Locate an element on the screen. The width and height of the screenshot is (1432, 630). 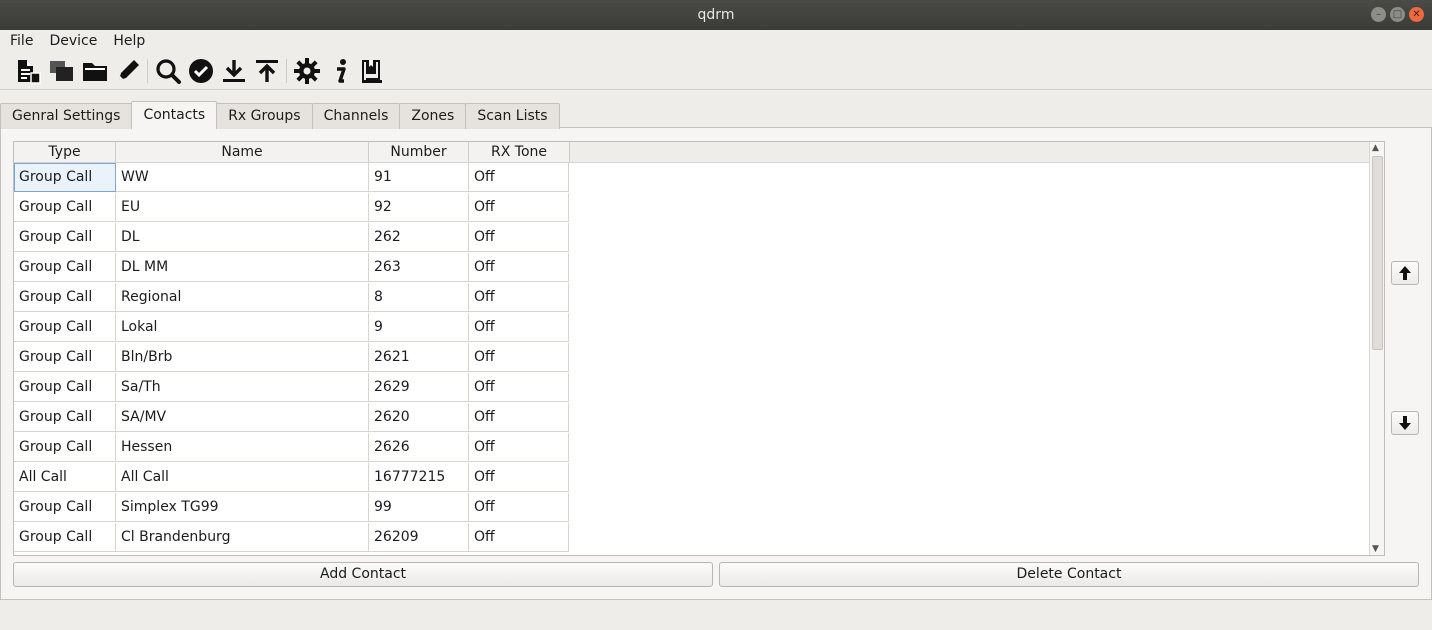
cell-name: DL MM is located at coordinates (242, 267).